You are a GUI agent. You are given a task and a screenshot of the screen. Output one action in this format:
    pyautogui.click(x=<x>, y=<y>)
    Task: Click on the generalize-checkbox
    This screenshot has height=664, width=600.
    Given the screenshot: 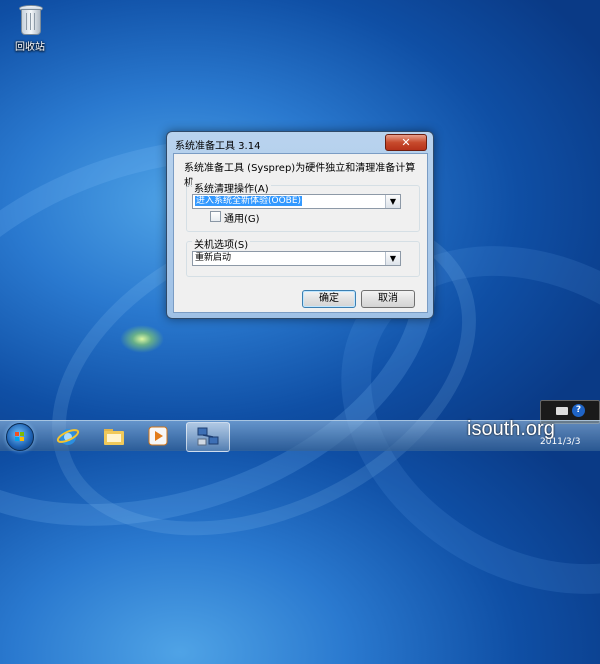 What is the action you would take?
    pyautogui.click(x=215, y=216)
    